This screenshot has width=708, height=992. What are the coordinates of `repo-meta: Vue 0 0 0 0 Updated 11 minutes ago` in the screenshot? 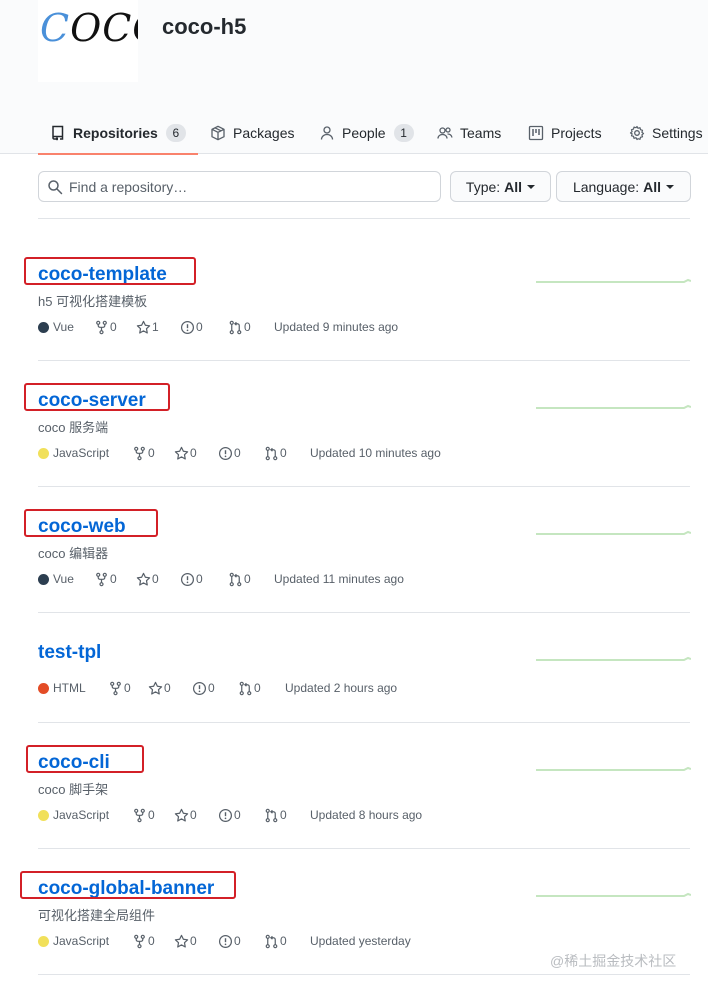 It's located at (338, 579).